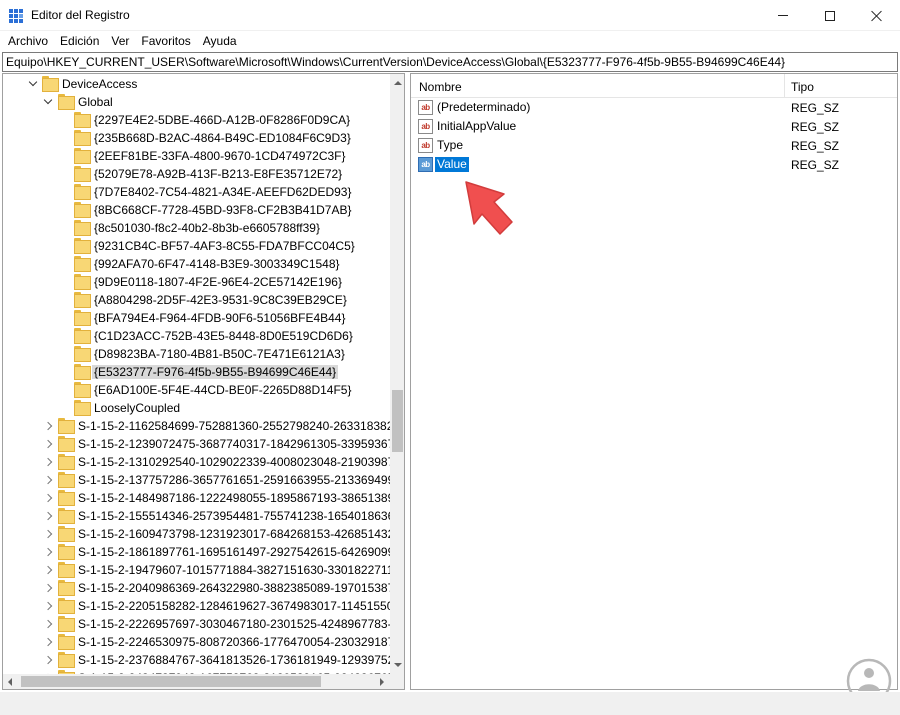 The image size is (900, 715). Describe the element at coordinates (784, 86) in the screenshot. I see `column-separator` at that location.